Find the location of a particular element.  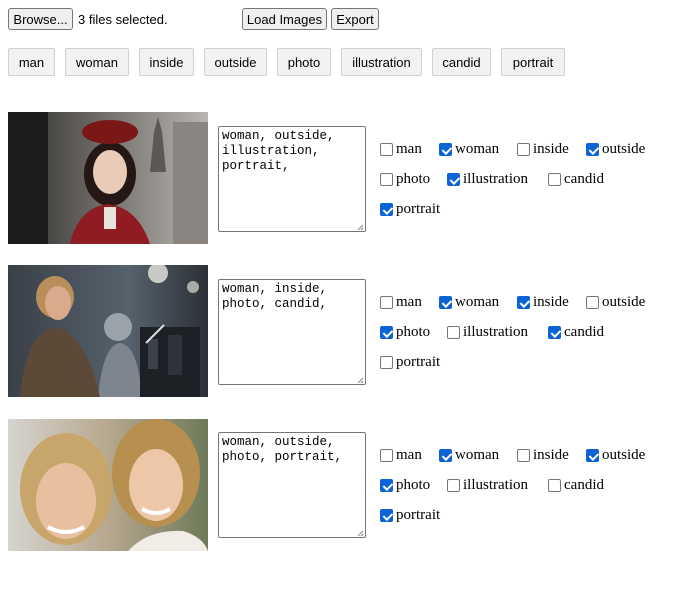

tag-button-portrait: portrait is located at coordinates (533, 62).